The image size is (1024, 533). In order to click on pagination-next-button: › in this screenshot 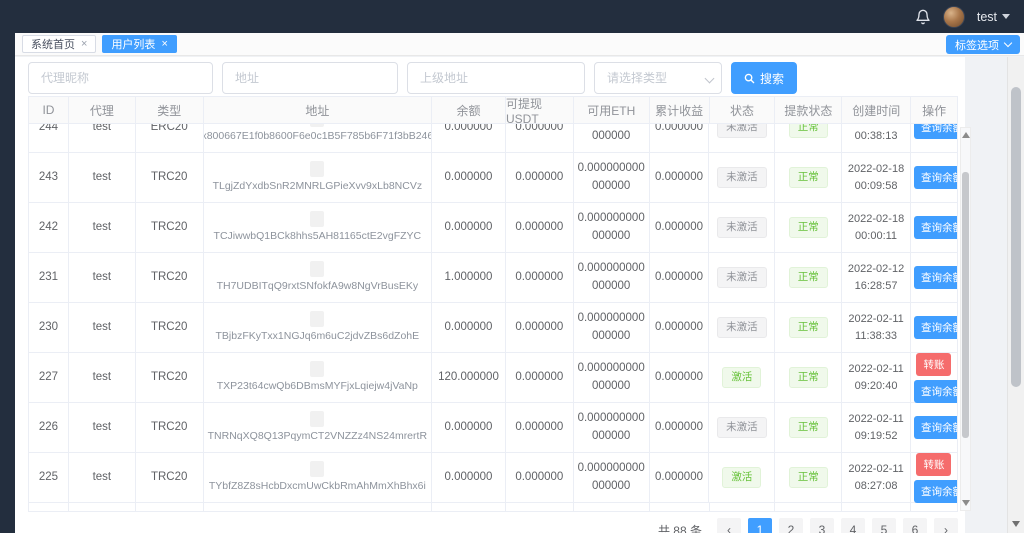, I will do `click(946, 525)`.